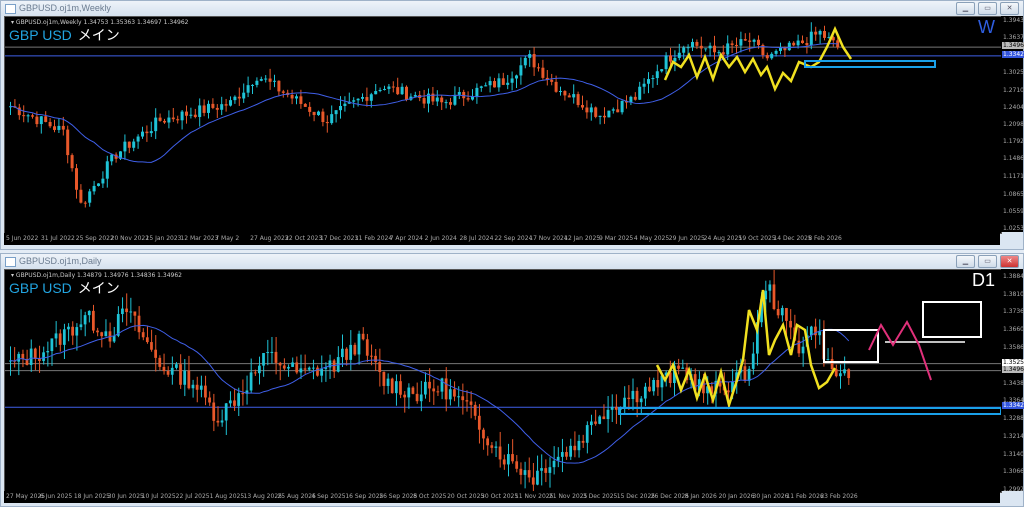 The width and height of the screenshot is (1024, 507). What do you see at coordinates (512, 8) in the screenshot?
I see `weekly-title-bar: GBPUSD.oj1m,Weekly ▁ ▭ ✕` at bounding box center [512, 8].